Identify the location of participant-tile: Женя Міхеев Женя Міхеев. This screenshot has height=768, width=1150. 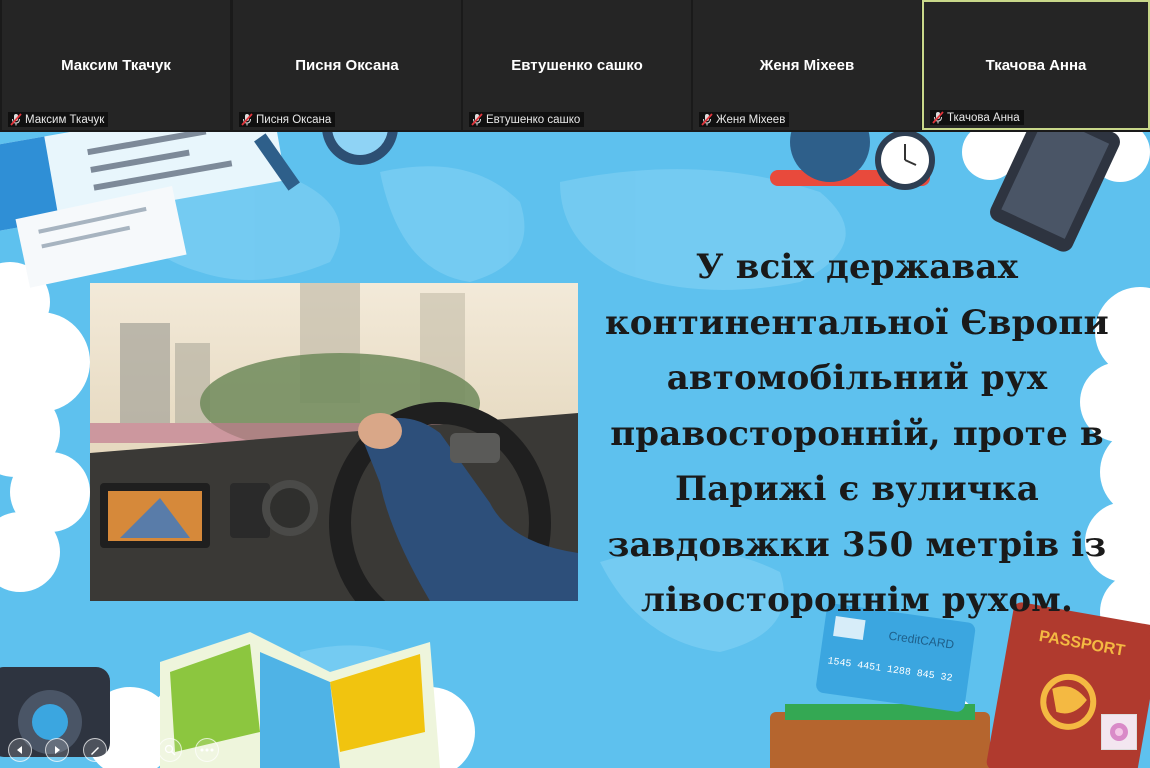
(807, 65).